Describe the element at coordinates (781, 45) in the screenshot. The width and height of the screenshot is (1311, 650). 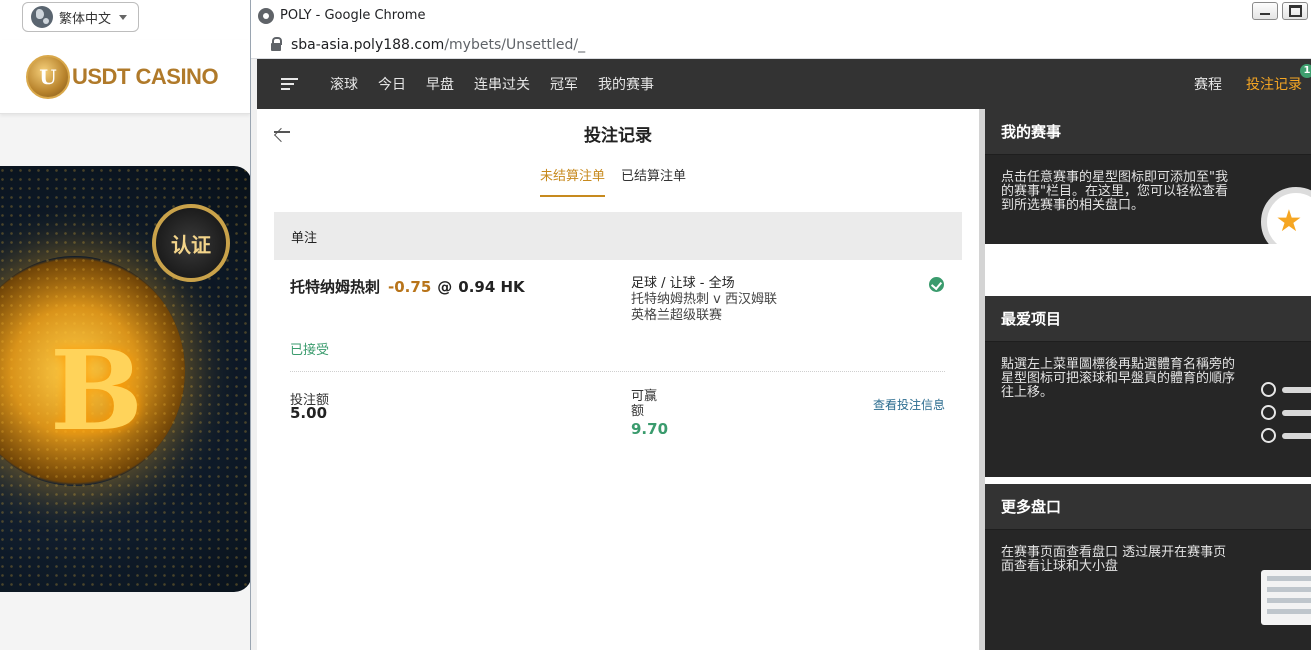
I see `address-bar: sba-asia.poly188.com/mybets/Unsettled/_` at that location.